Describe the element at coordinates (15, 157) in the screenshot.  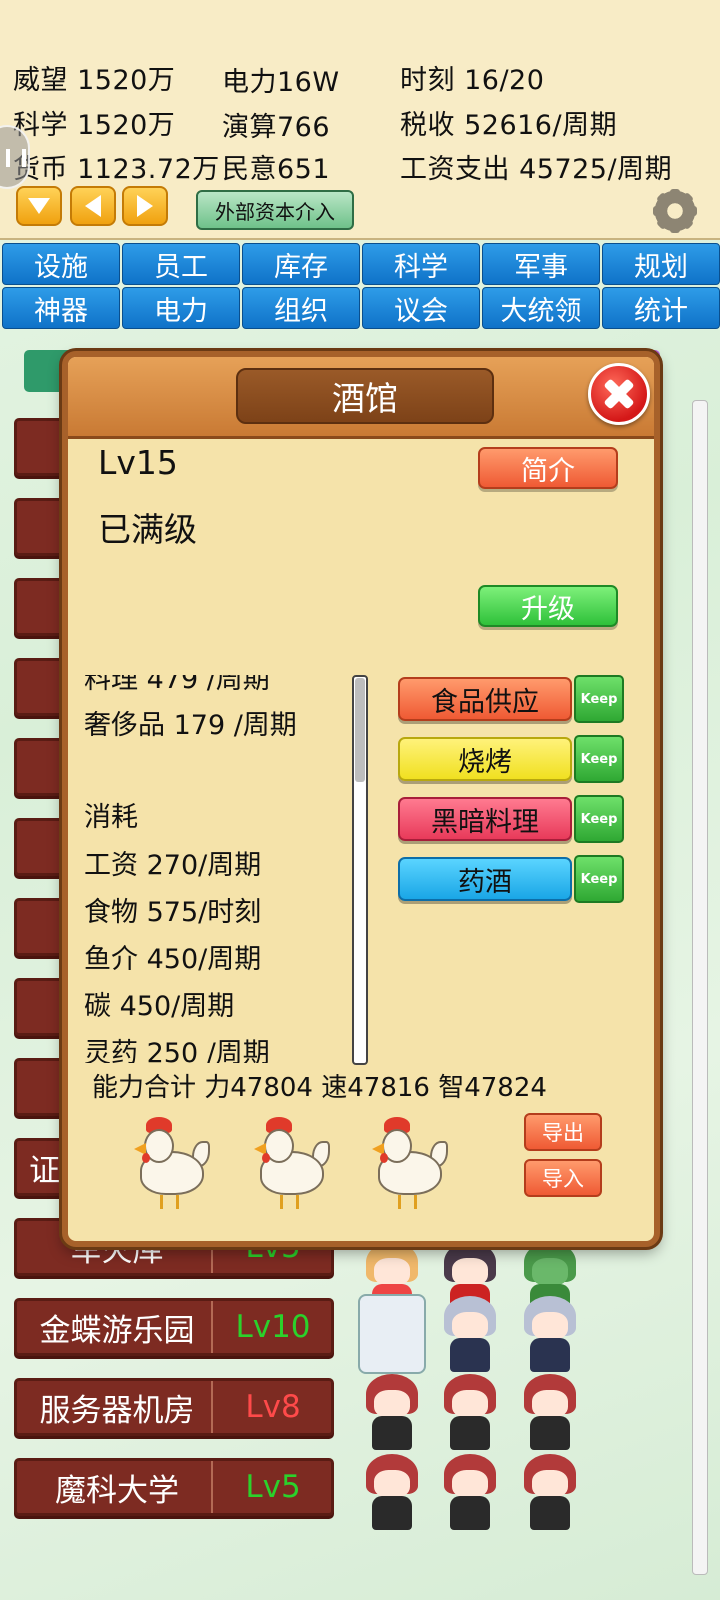
I see `pause-bubble-icon` at that location.